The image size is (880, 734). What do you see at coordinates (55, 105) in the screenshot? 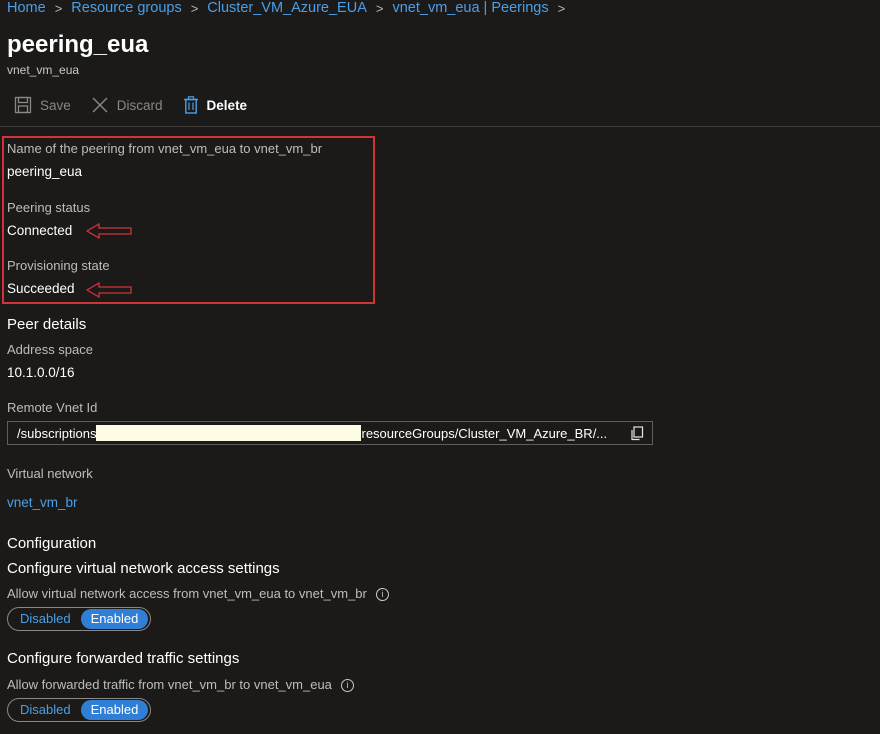
I see `save-label: Save` at bounding box center [55, 105].